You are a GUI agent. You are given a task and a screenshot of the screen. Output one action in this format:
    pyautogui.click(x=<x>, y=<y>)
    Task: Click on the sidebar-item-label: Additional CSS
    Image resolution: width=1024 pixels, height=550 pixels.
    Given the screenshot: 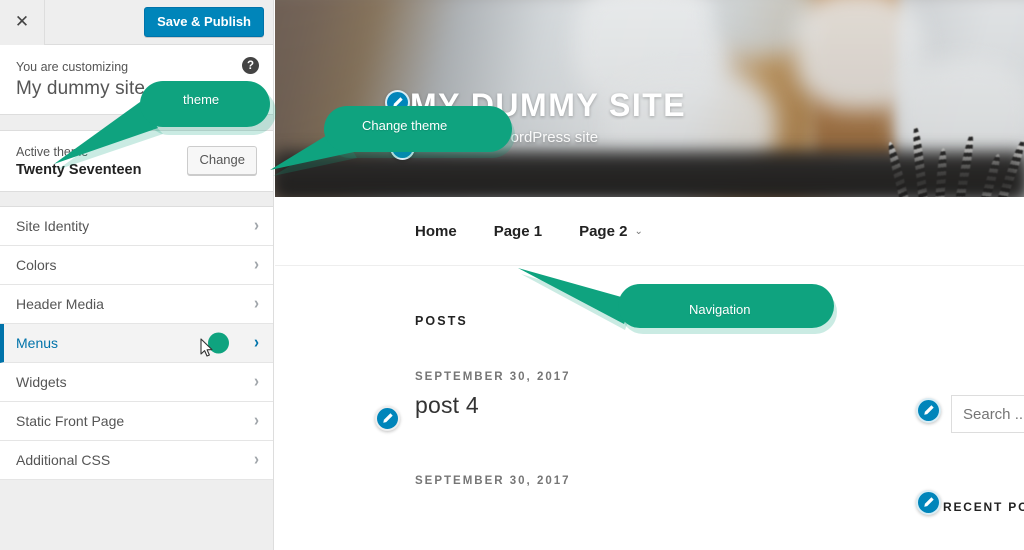 What is the action you would take?
    pyautogui.click(x=63, y=459)
    